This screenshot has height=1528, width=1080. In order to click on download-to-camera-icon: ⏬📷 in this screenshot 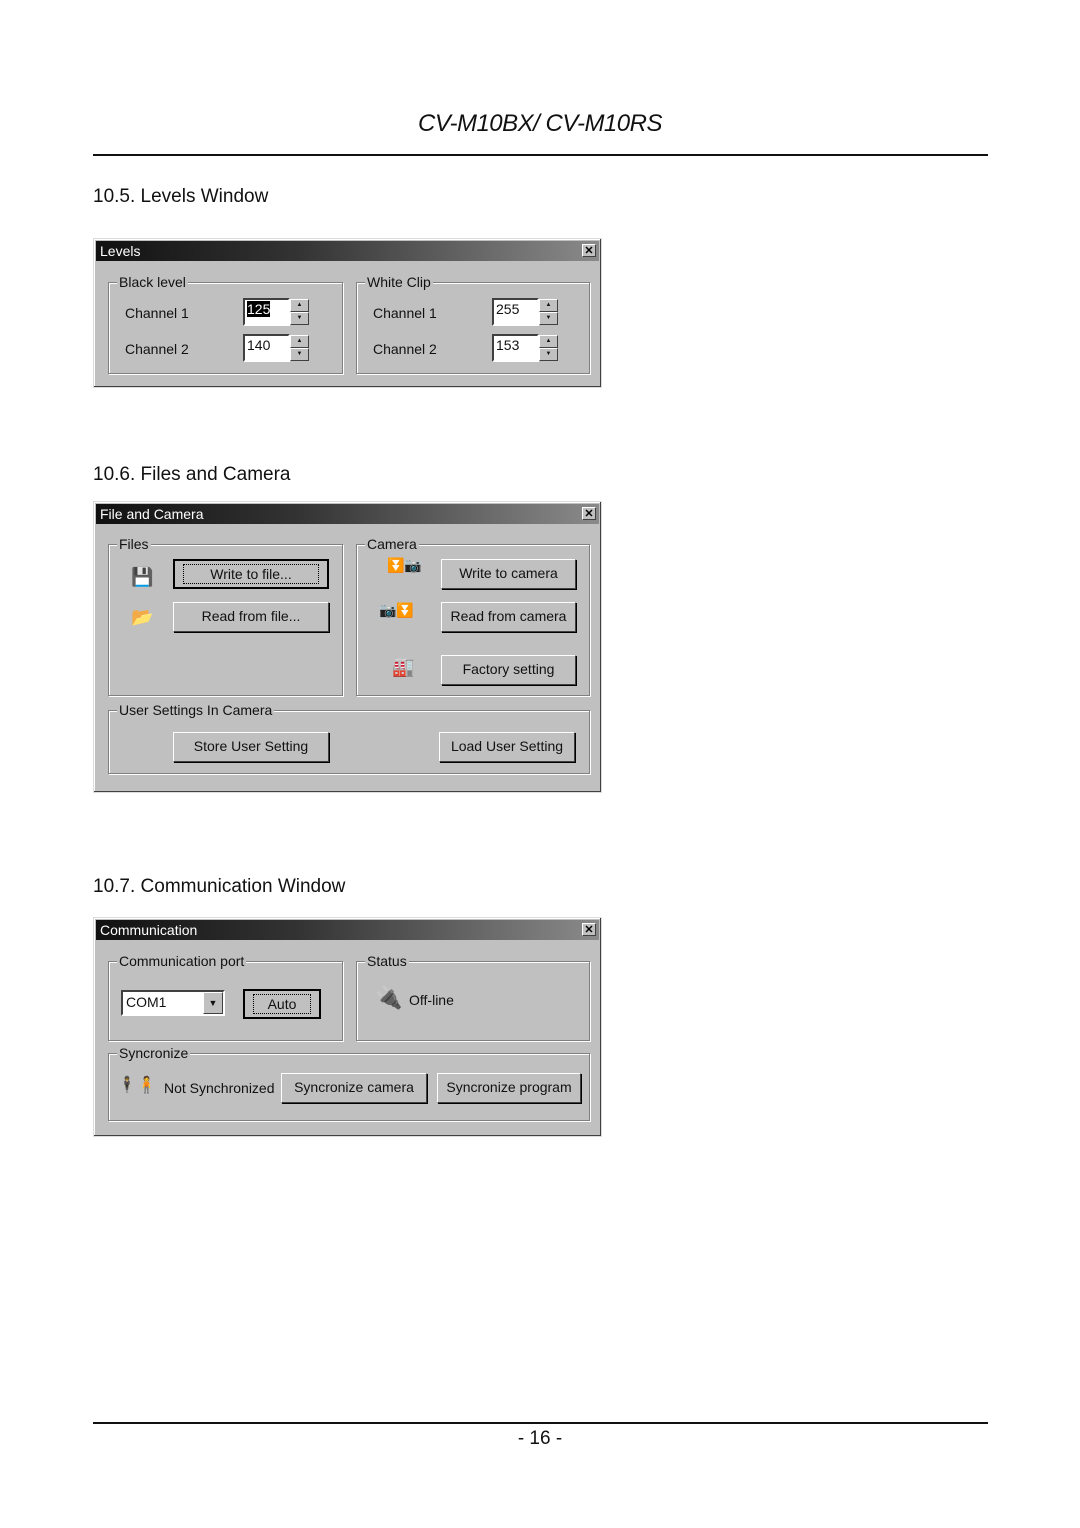, I will do `click(404, 565)`.